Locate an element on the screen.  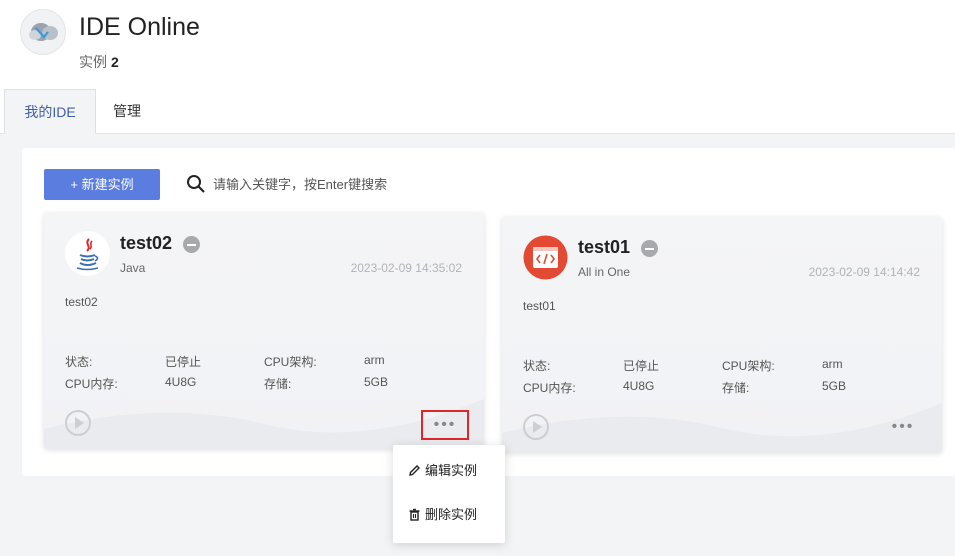
search-input is located at coordinates (328, 184).